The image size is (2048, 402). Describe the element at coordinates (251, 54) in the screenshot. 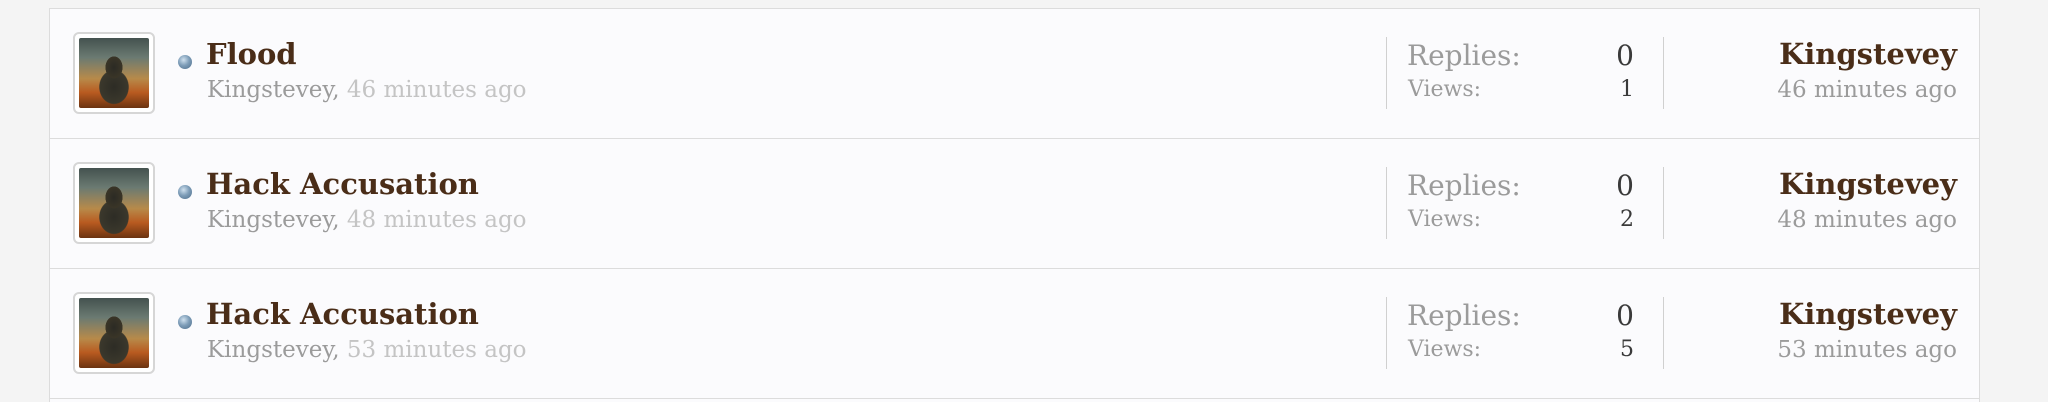

I see `thread-title-link: Flood` at that location.